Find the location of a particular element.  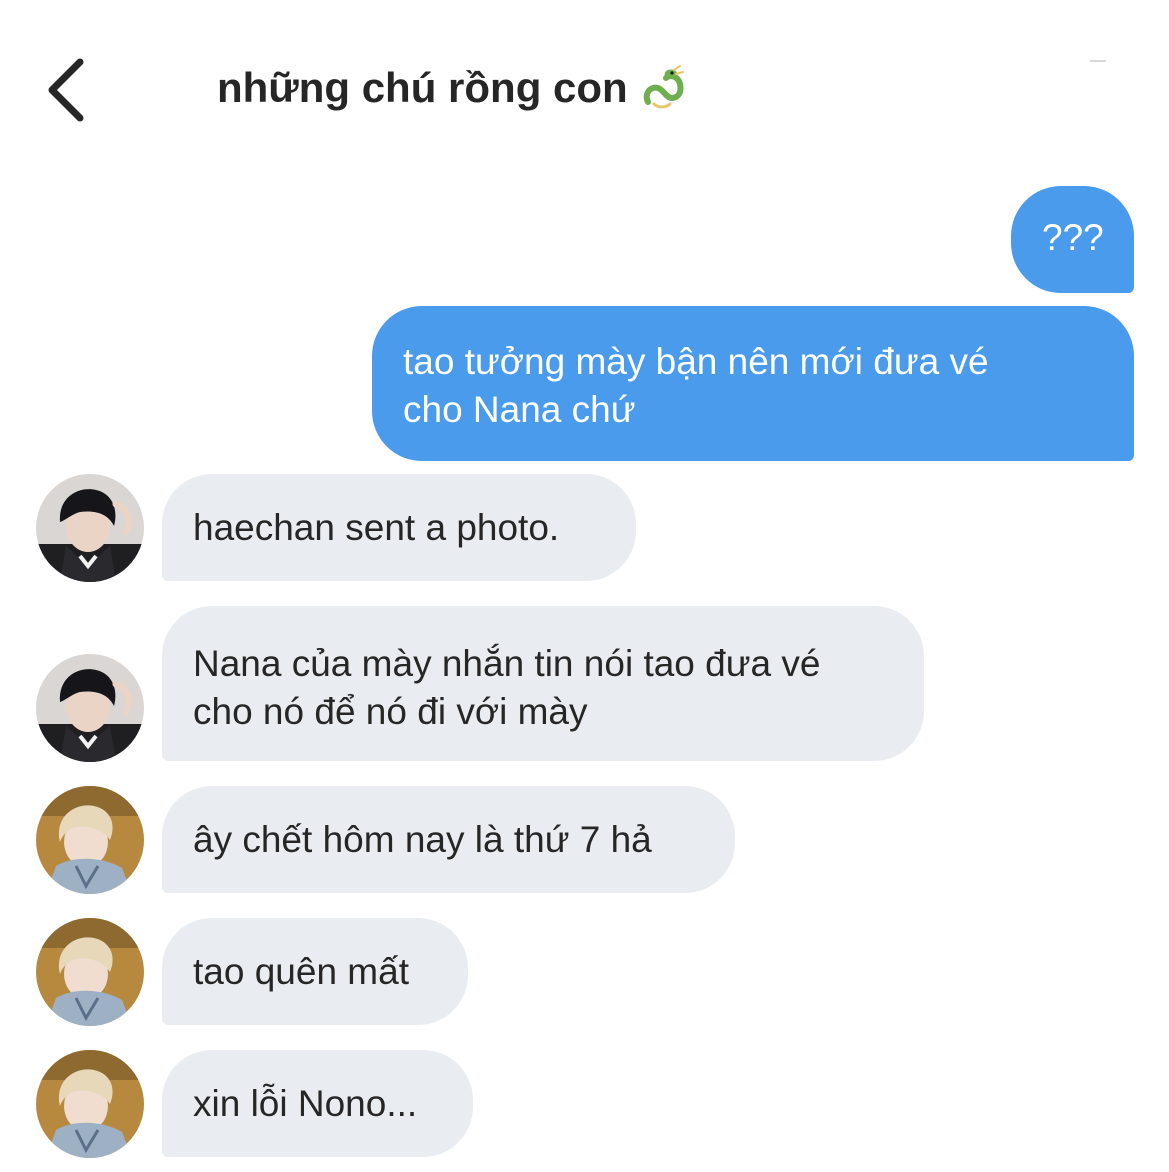

chevron-left-icon is located at coordinates (66, 90).